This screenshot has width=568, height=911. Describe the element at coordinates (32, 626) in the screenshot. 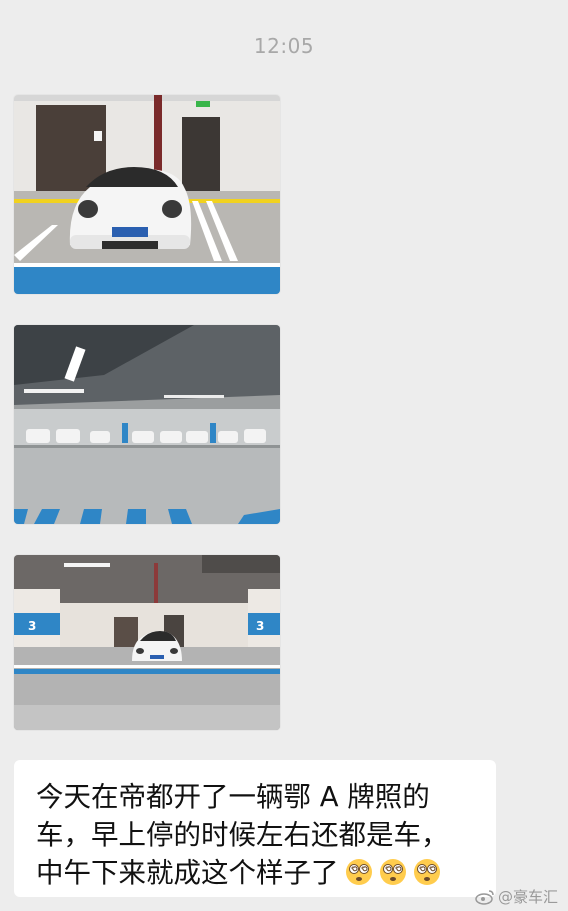

I see `pillar-label-left: 3` at that location.